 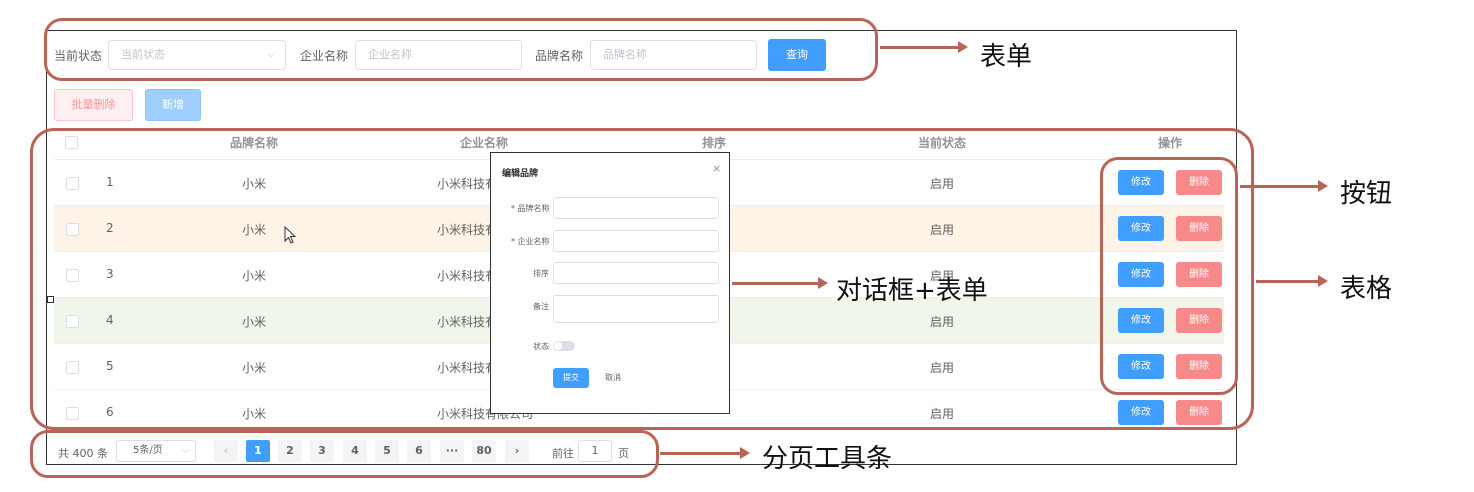 What do you see at coordinates (93, 105) in the screenshot?
I see `batch-delete-button: 批量删除` at bounding box center [93, 105].